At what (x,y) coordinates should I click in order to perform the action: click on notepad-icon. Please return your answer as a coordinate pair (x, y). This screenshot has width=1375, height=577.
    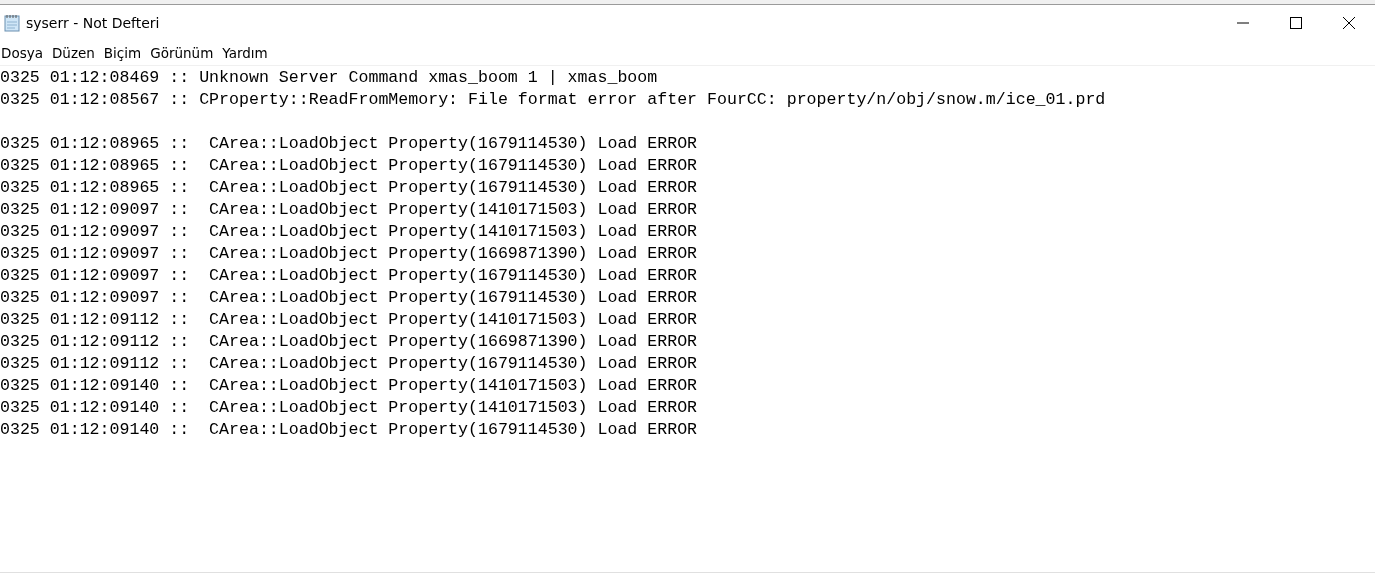
    Looking at the image, I should click on (12, 23).